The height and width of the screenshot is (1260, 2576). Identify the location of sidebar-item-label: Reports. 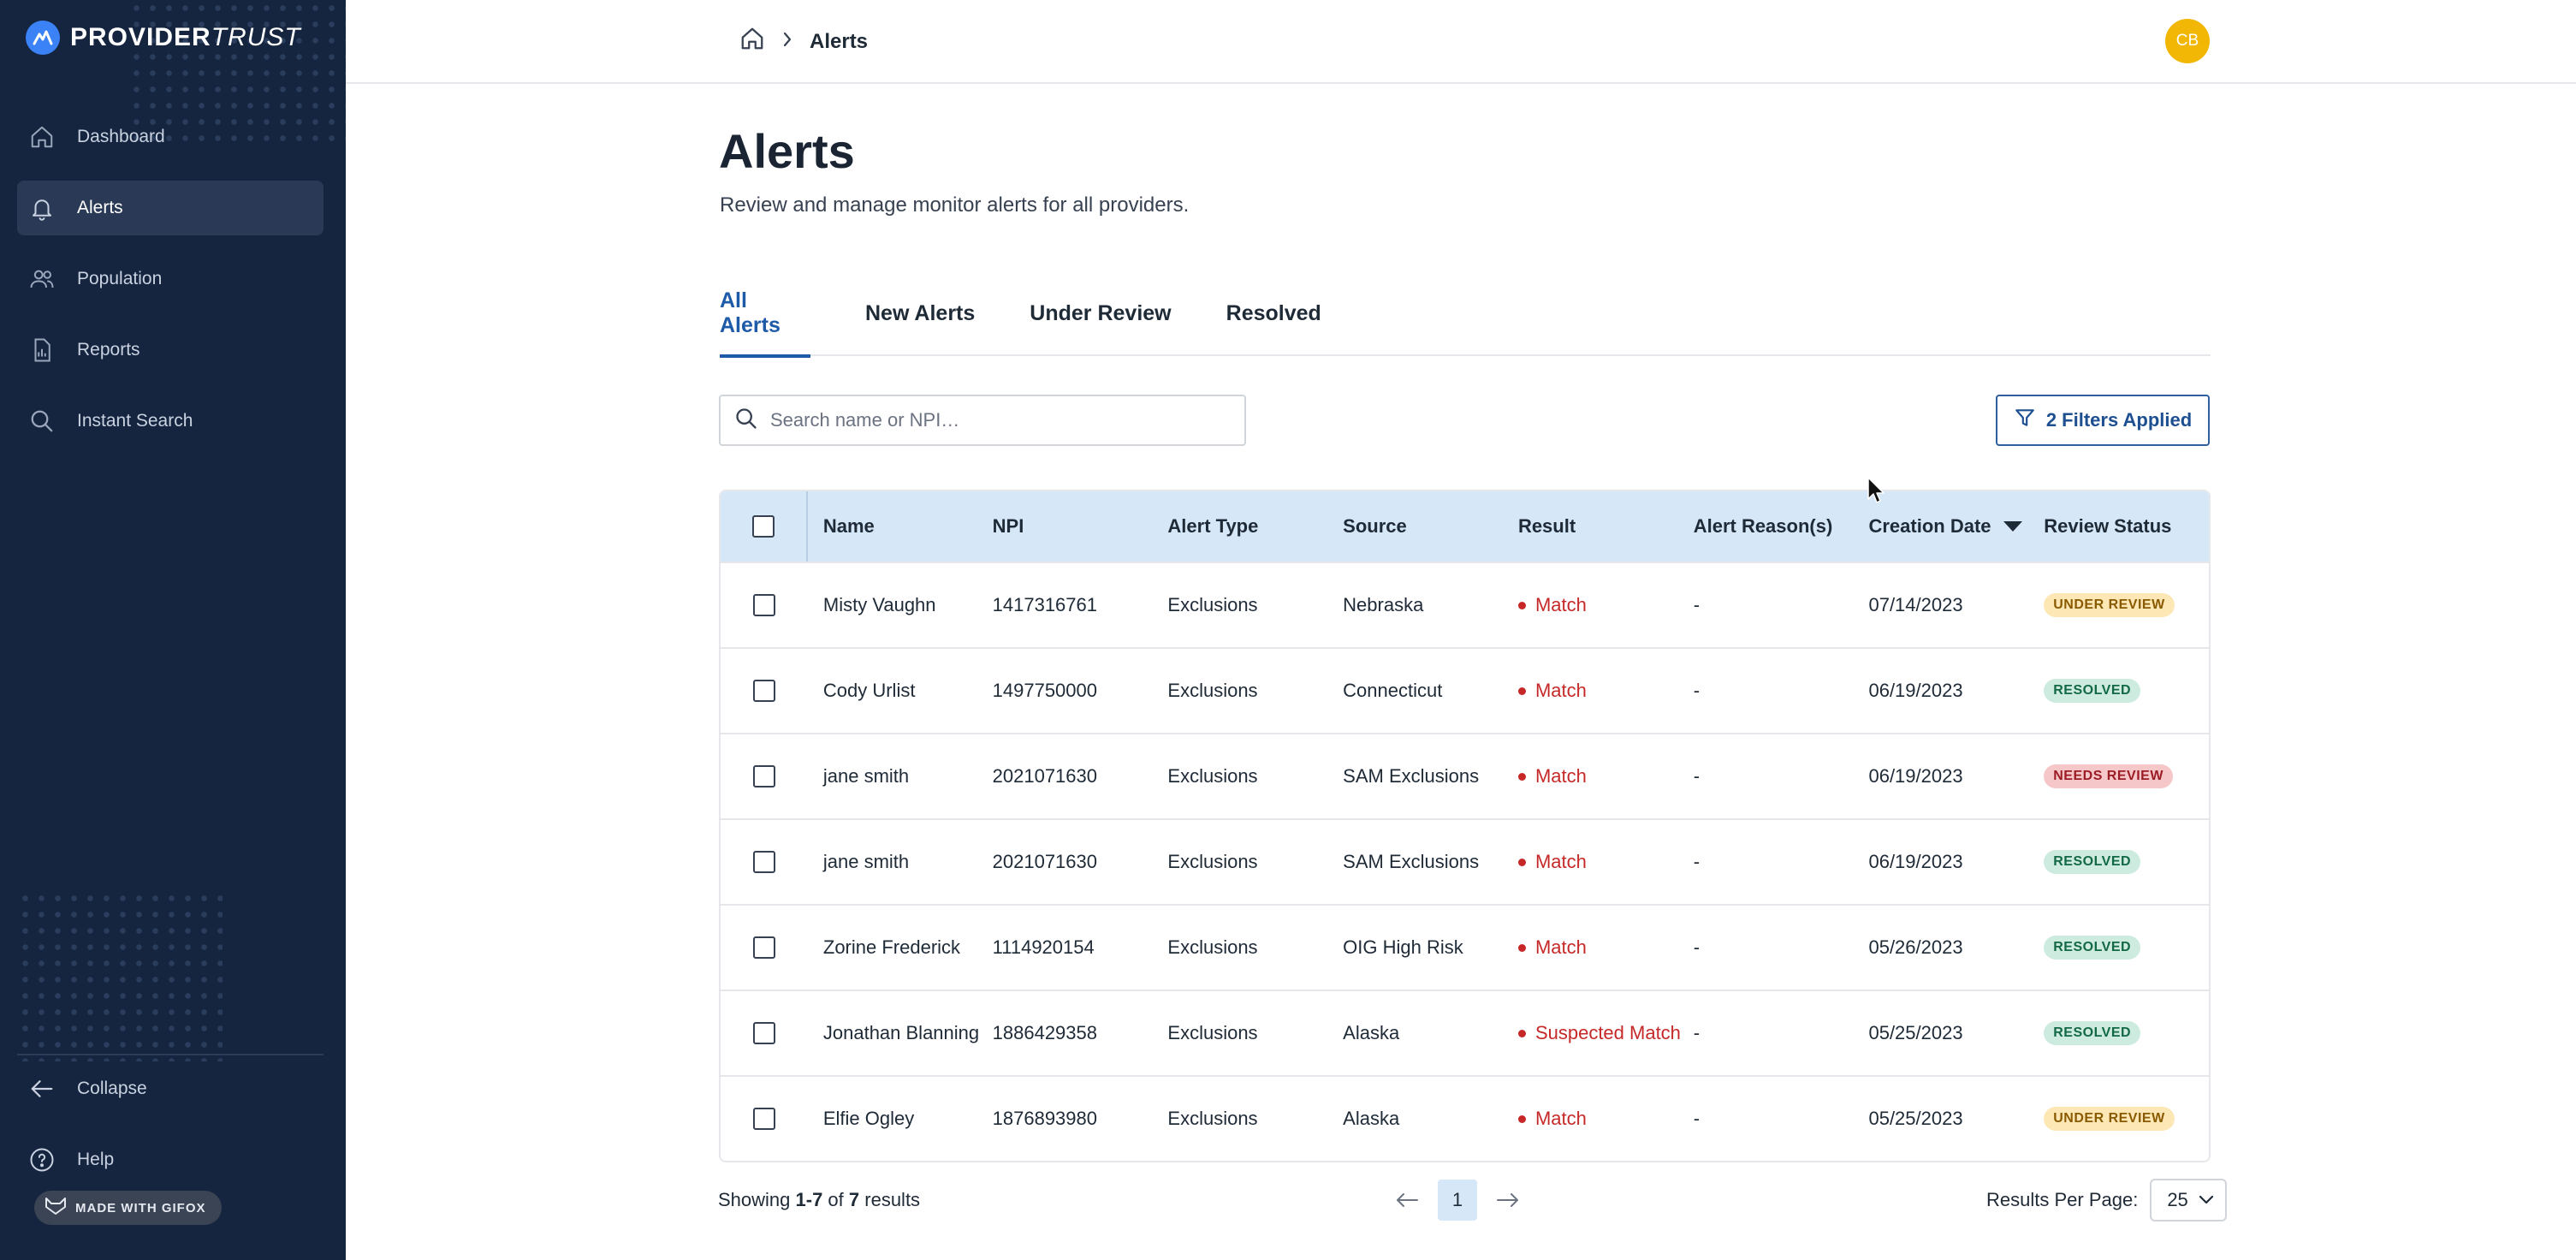
(108, 350).